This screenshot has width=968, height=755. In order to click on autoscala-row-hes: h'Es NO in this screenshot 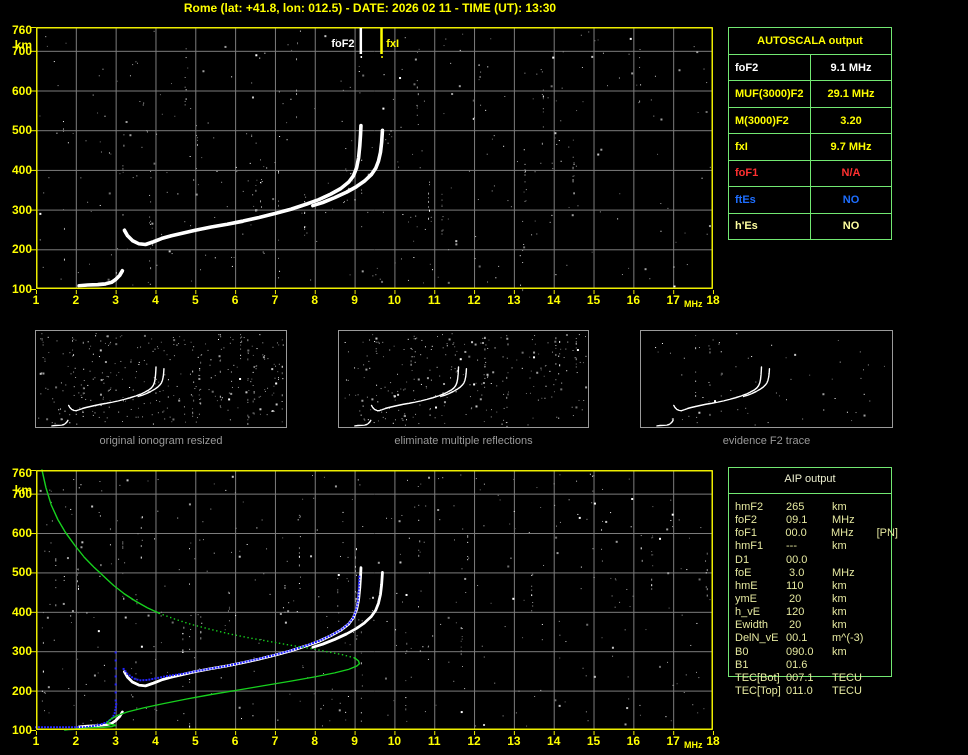, I will do `click(810, 226)`.